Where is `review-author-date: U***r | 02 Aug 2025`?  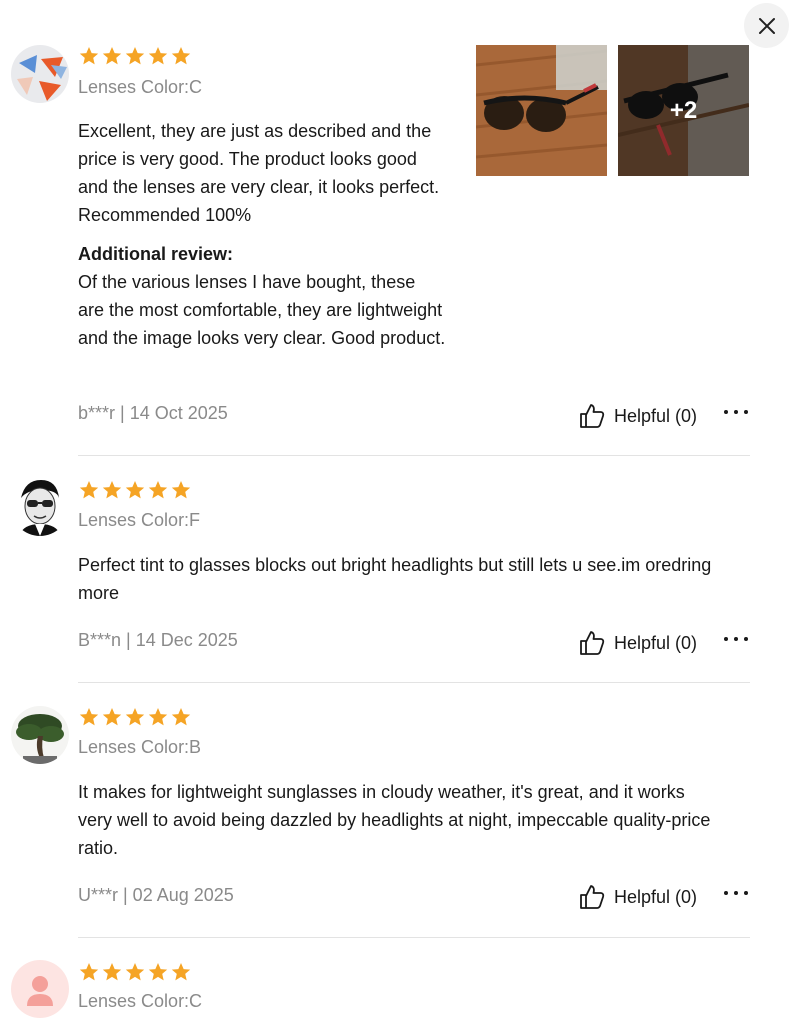
review-author-date: U***r | 02 Aug 2025 is located at coordinates (156, 895).